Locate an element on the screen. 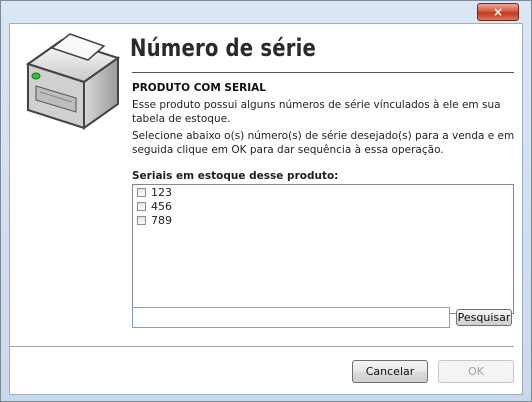  serial-item: 456 is located at coordinates (323, 206).